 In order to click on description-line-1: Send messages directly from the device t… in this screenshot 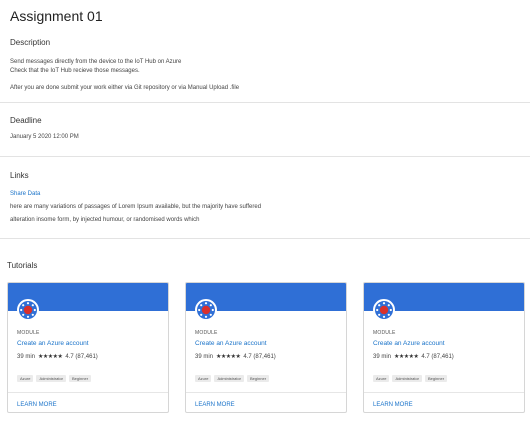, I will do `click(96, 62)`.